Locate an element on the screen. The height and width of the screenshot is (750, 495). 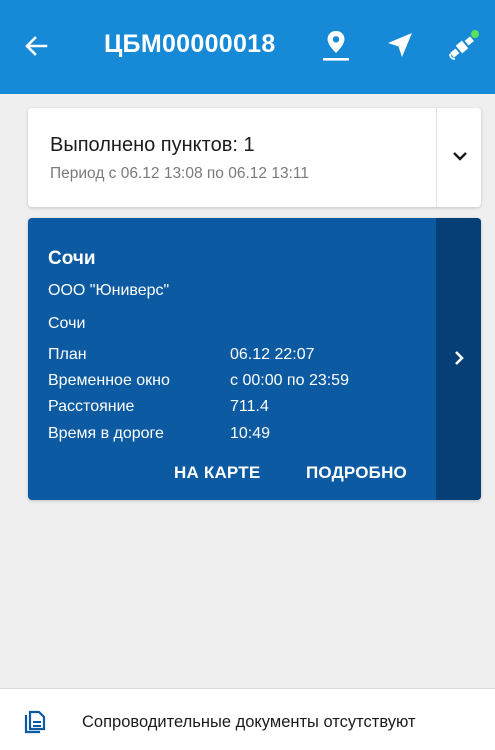
status-dot is located at coordinates (475, 34).